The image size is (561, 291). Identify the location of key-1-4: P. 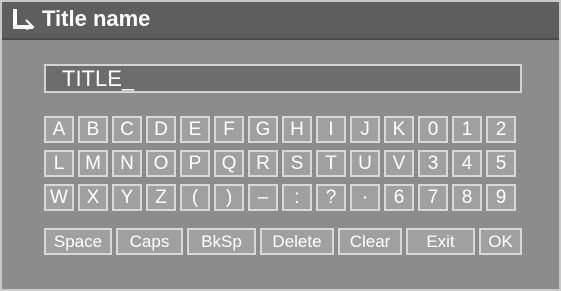
(195, 163).